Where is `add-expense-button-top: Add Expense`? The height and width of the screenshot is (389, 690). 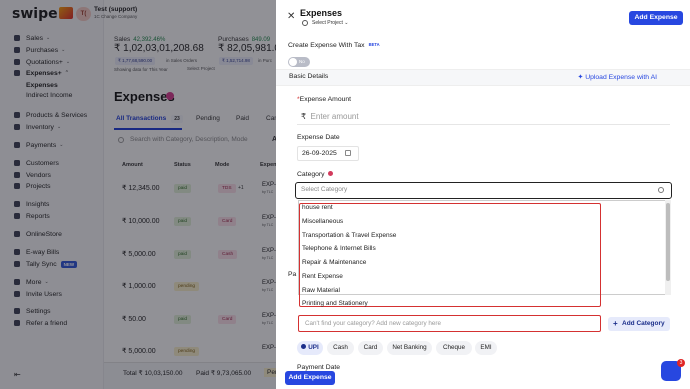
add-expense-button-top: Add Expense is located at coordinates (656, 18).